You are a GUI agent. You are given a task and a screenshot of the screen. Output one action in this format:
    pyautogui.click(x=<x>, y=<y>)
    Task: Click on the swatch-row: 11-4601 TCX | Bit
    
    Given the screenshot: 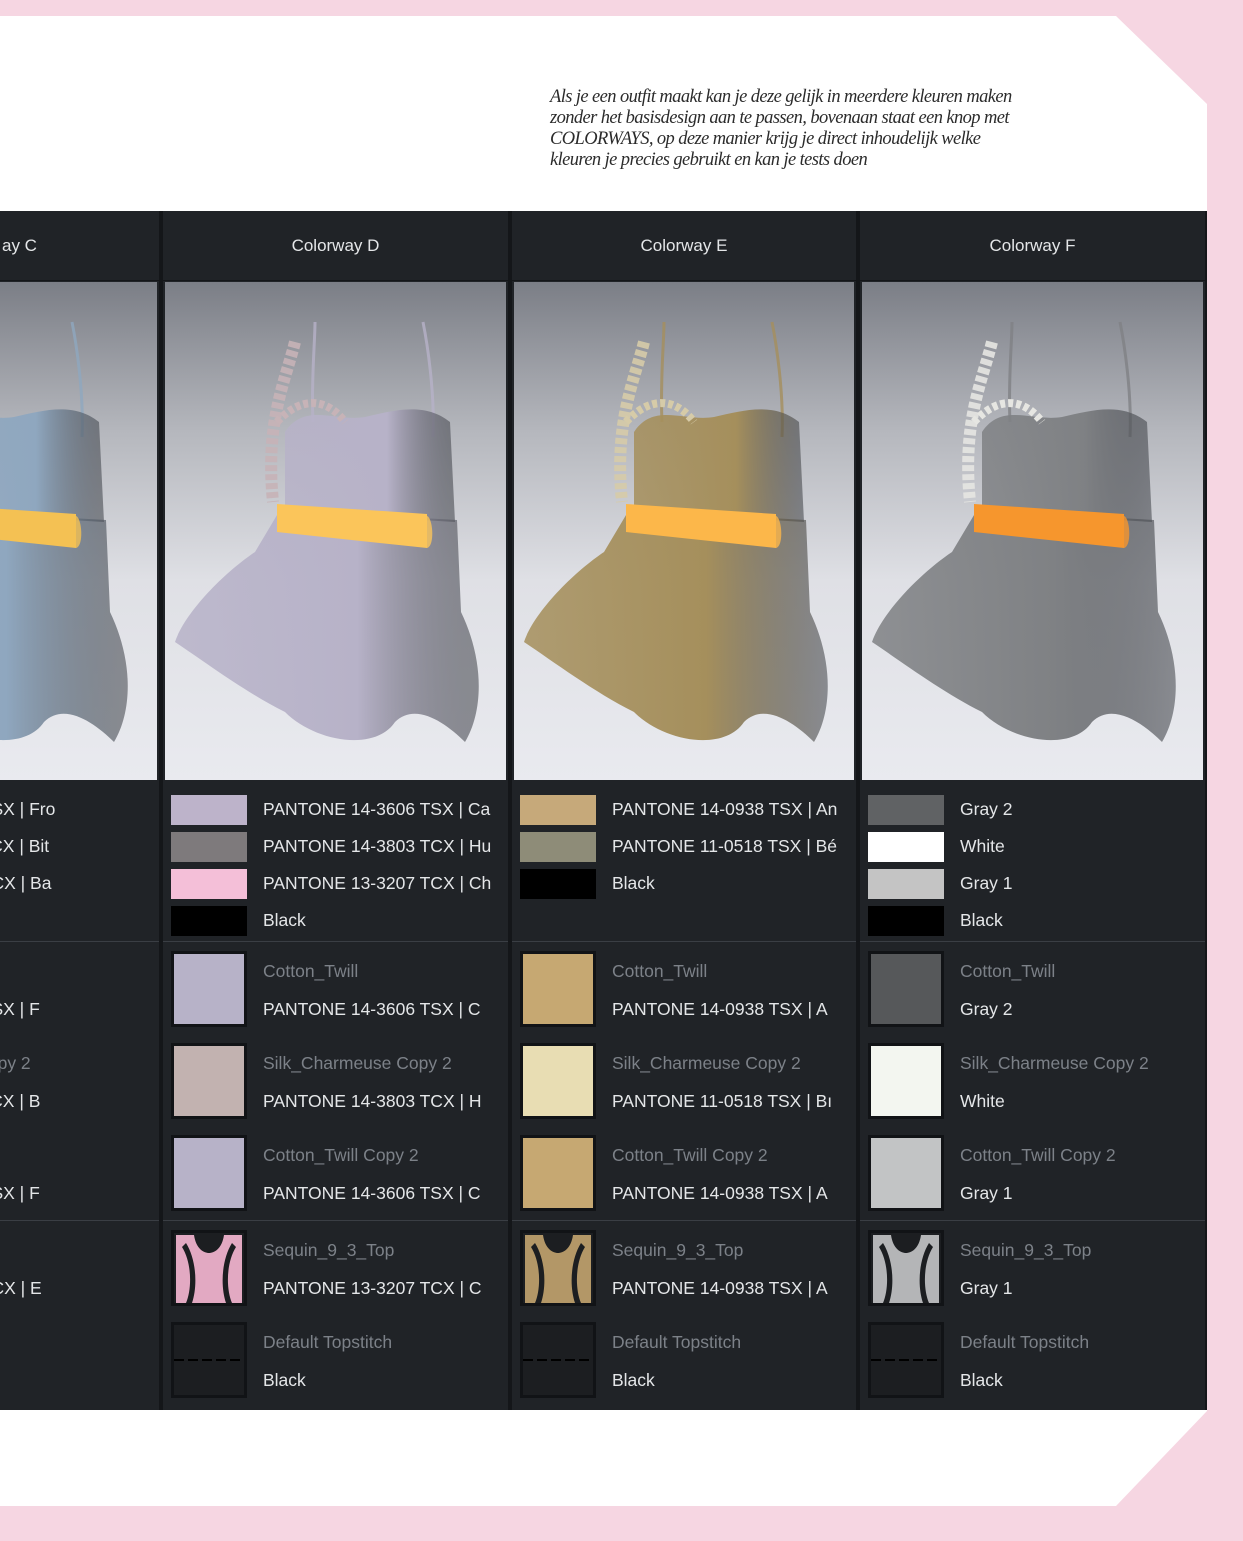 What is the action you would take?
    pyautogui.click(x=79, y=846)
    